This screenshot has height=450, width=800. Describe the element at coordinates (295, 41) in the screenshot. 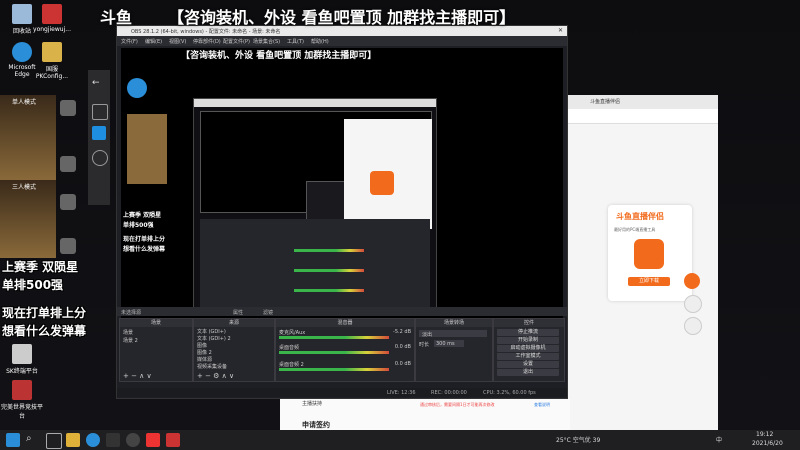

I see `menu-tools: 工具(T)` at that location.